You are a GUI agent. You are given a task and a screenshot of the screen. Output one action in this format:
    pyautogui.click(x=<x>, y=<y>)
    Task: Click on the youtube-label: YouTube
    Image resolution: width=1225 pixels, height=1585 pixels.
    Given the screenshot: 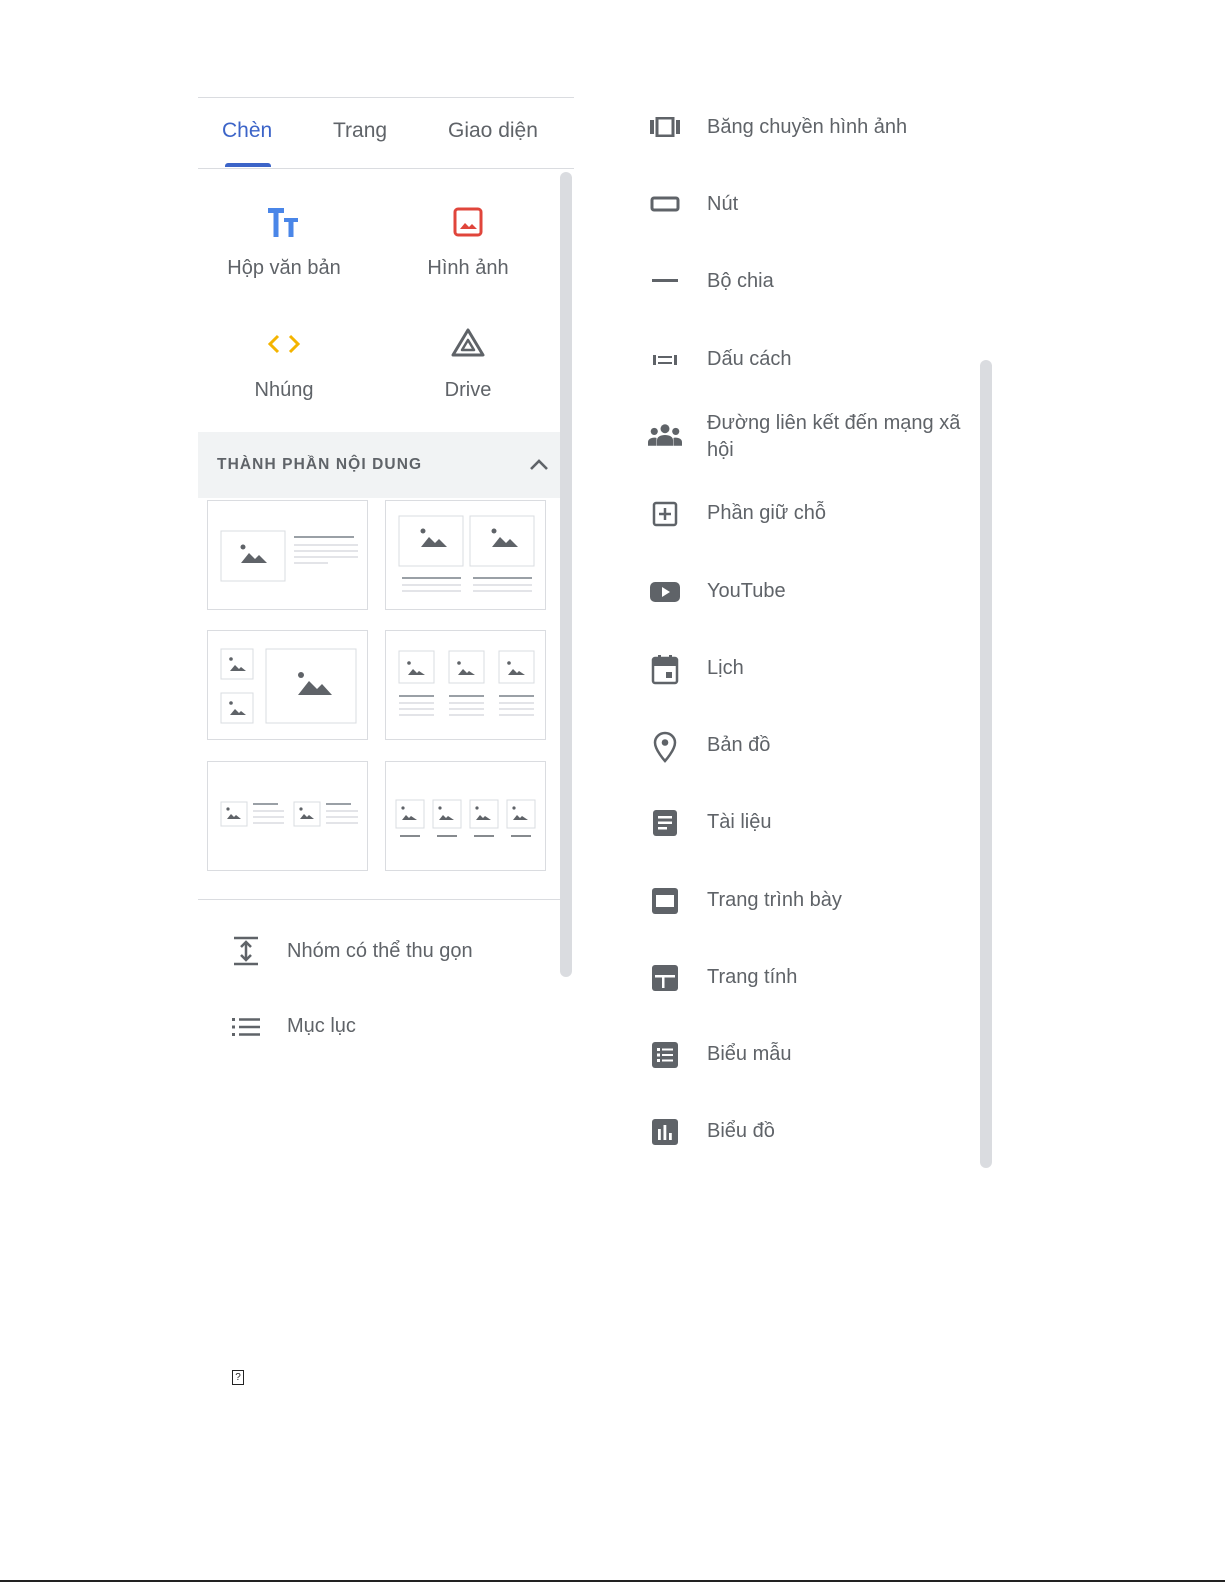 What is the action you would take?
    pyautogui.click(x=746, y=591)
    